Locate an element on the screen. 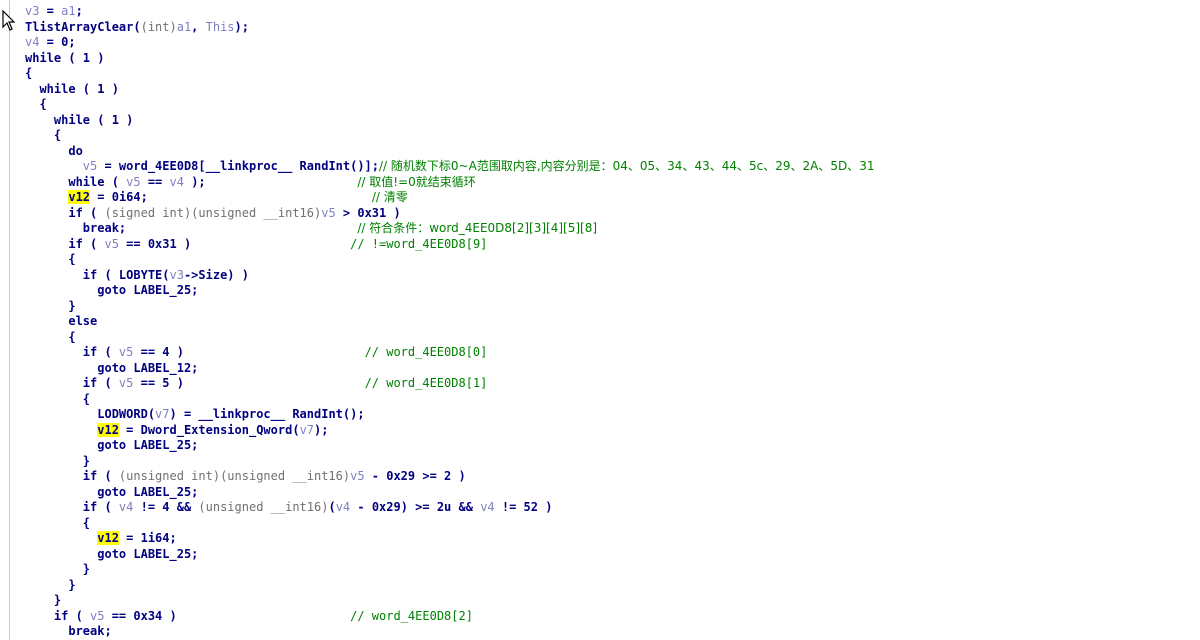  variable-token: This is located at coordinates (220, 27).